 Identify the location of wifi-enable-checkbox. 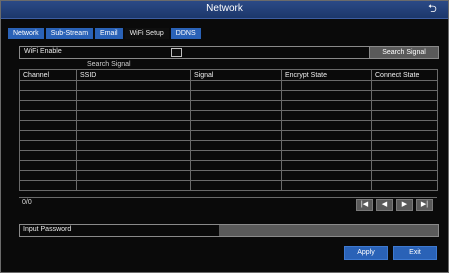
(176, 52).